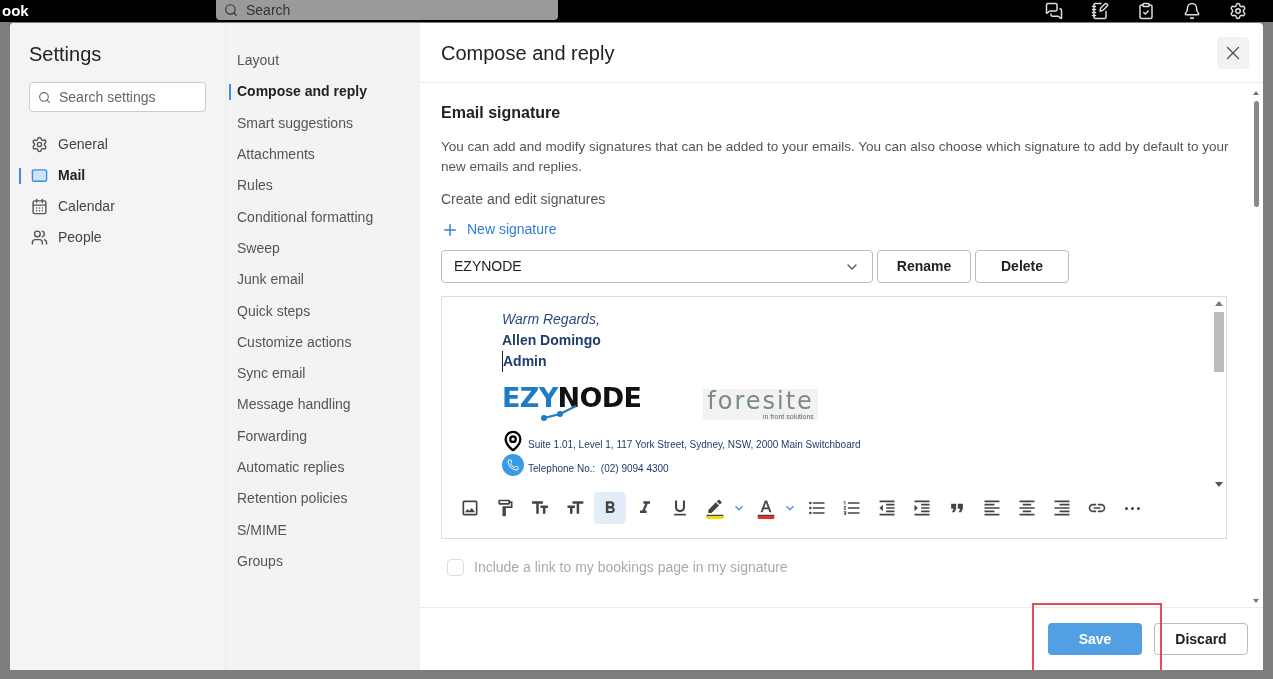 The height and width of the screenshot is (679, 1273). I want to click on chat-icon, so click(1054, 11).